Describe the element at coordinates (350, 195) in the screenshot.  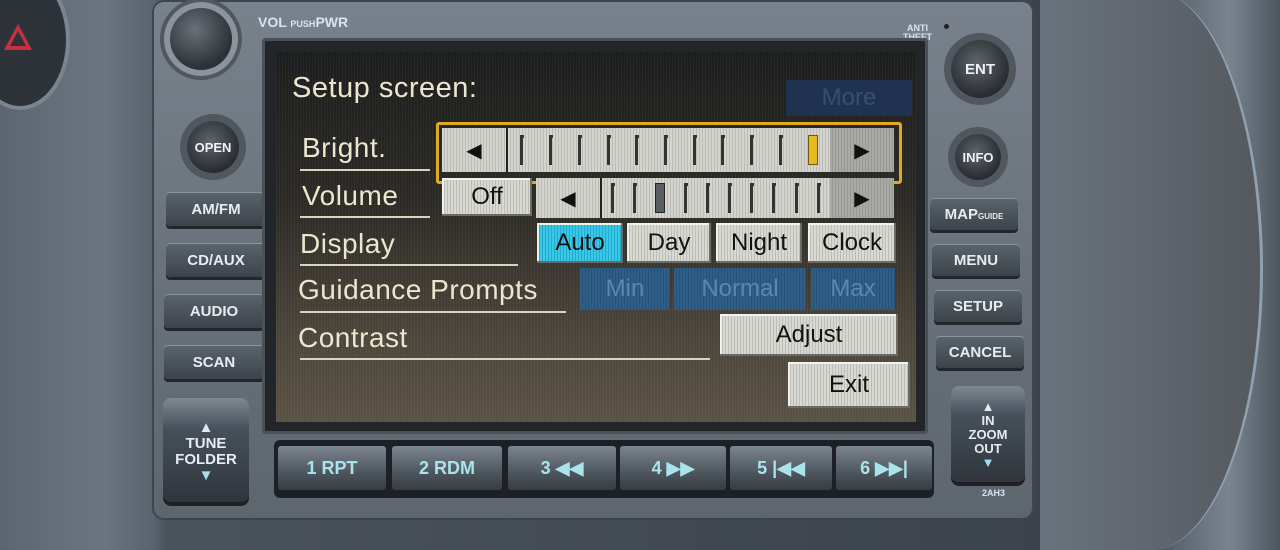
I see `volume-label: Volume` at that location.